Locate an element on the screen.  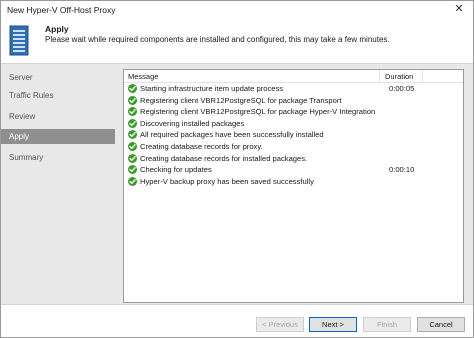
log-row: Creating database records for proxy. is located at coordinates (293, 147).